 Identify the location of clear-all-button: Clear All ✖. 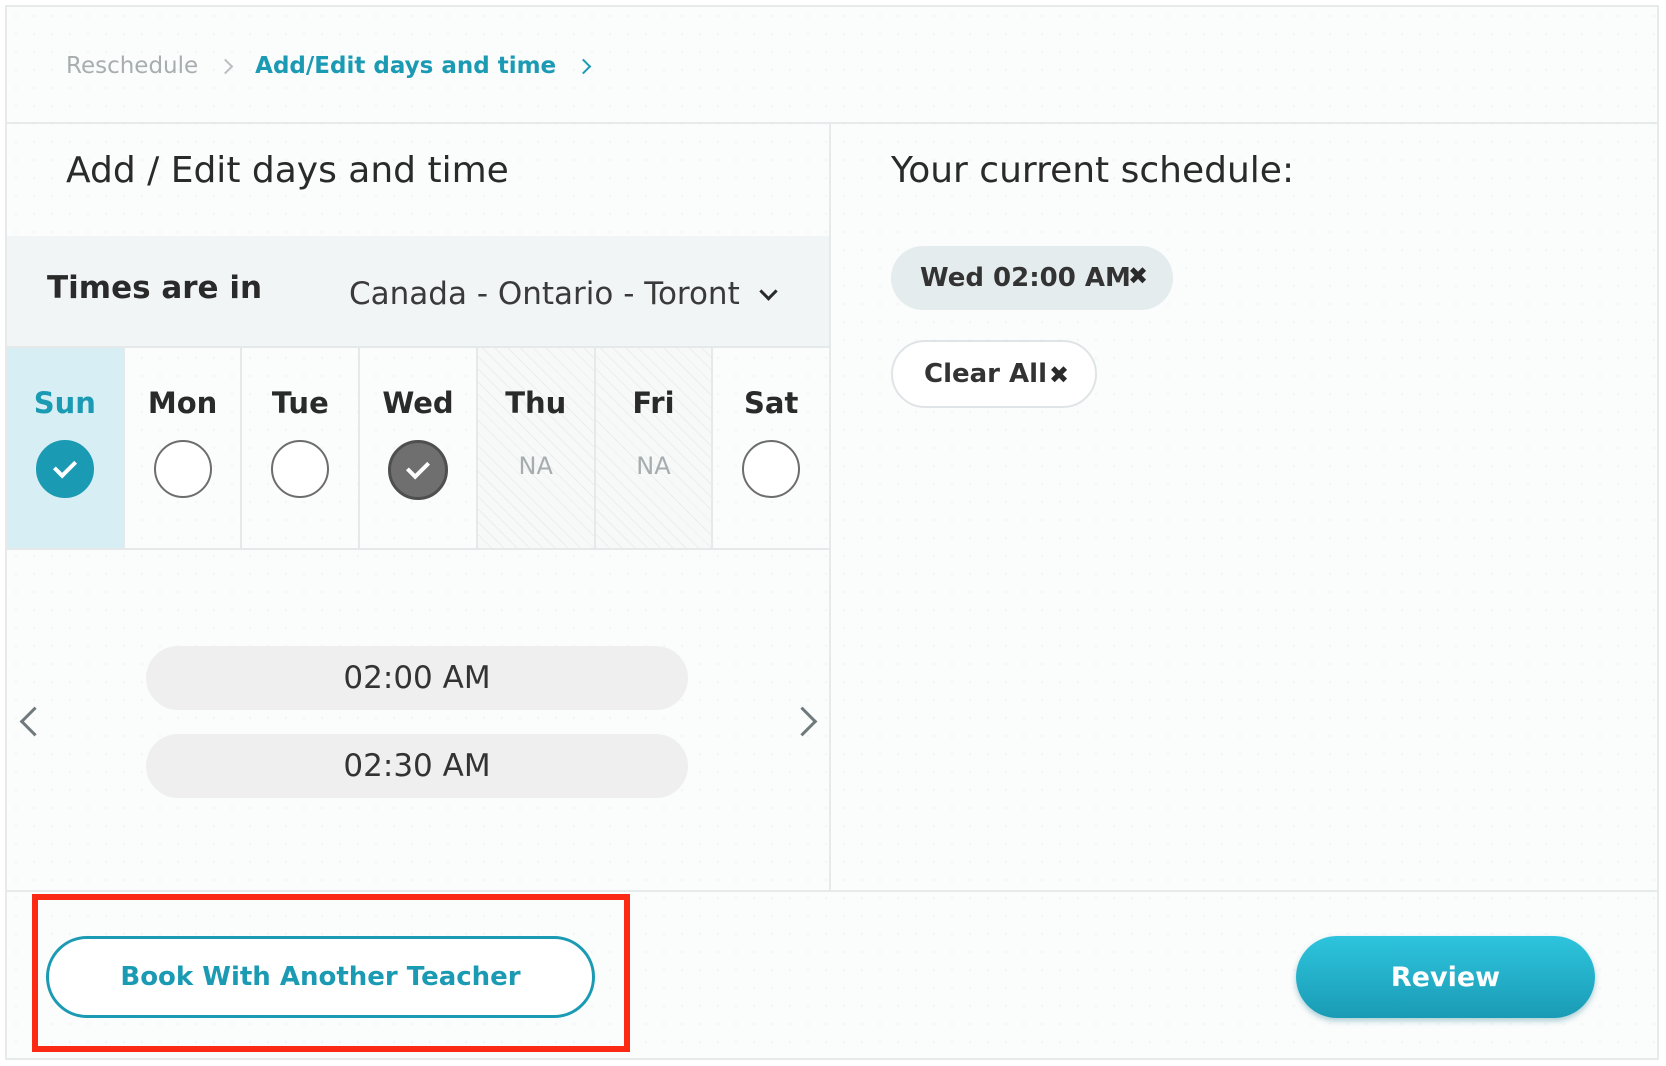
(994, 374).